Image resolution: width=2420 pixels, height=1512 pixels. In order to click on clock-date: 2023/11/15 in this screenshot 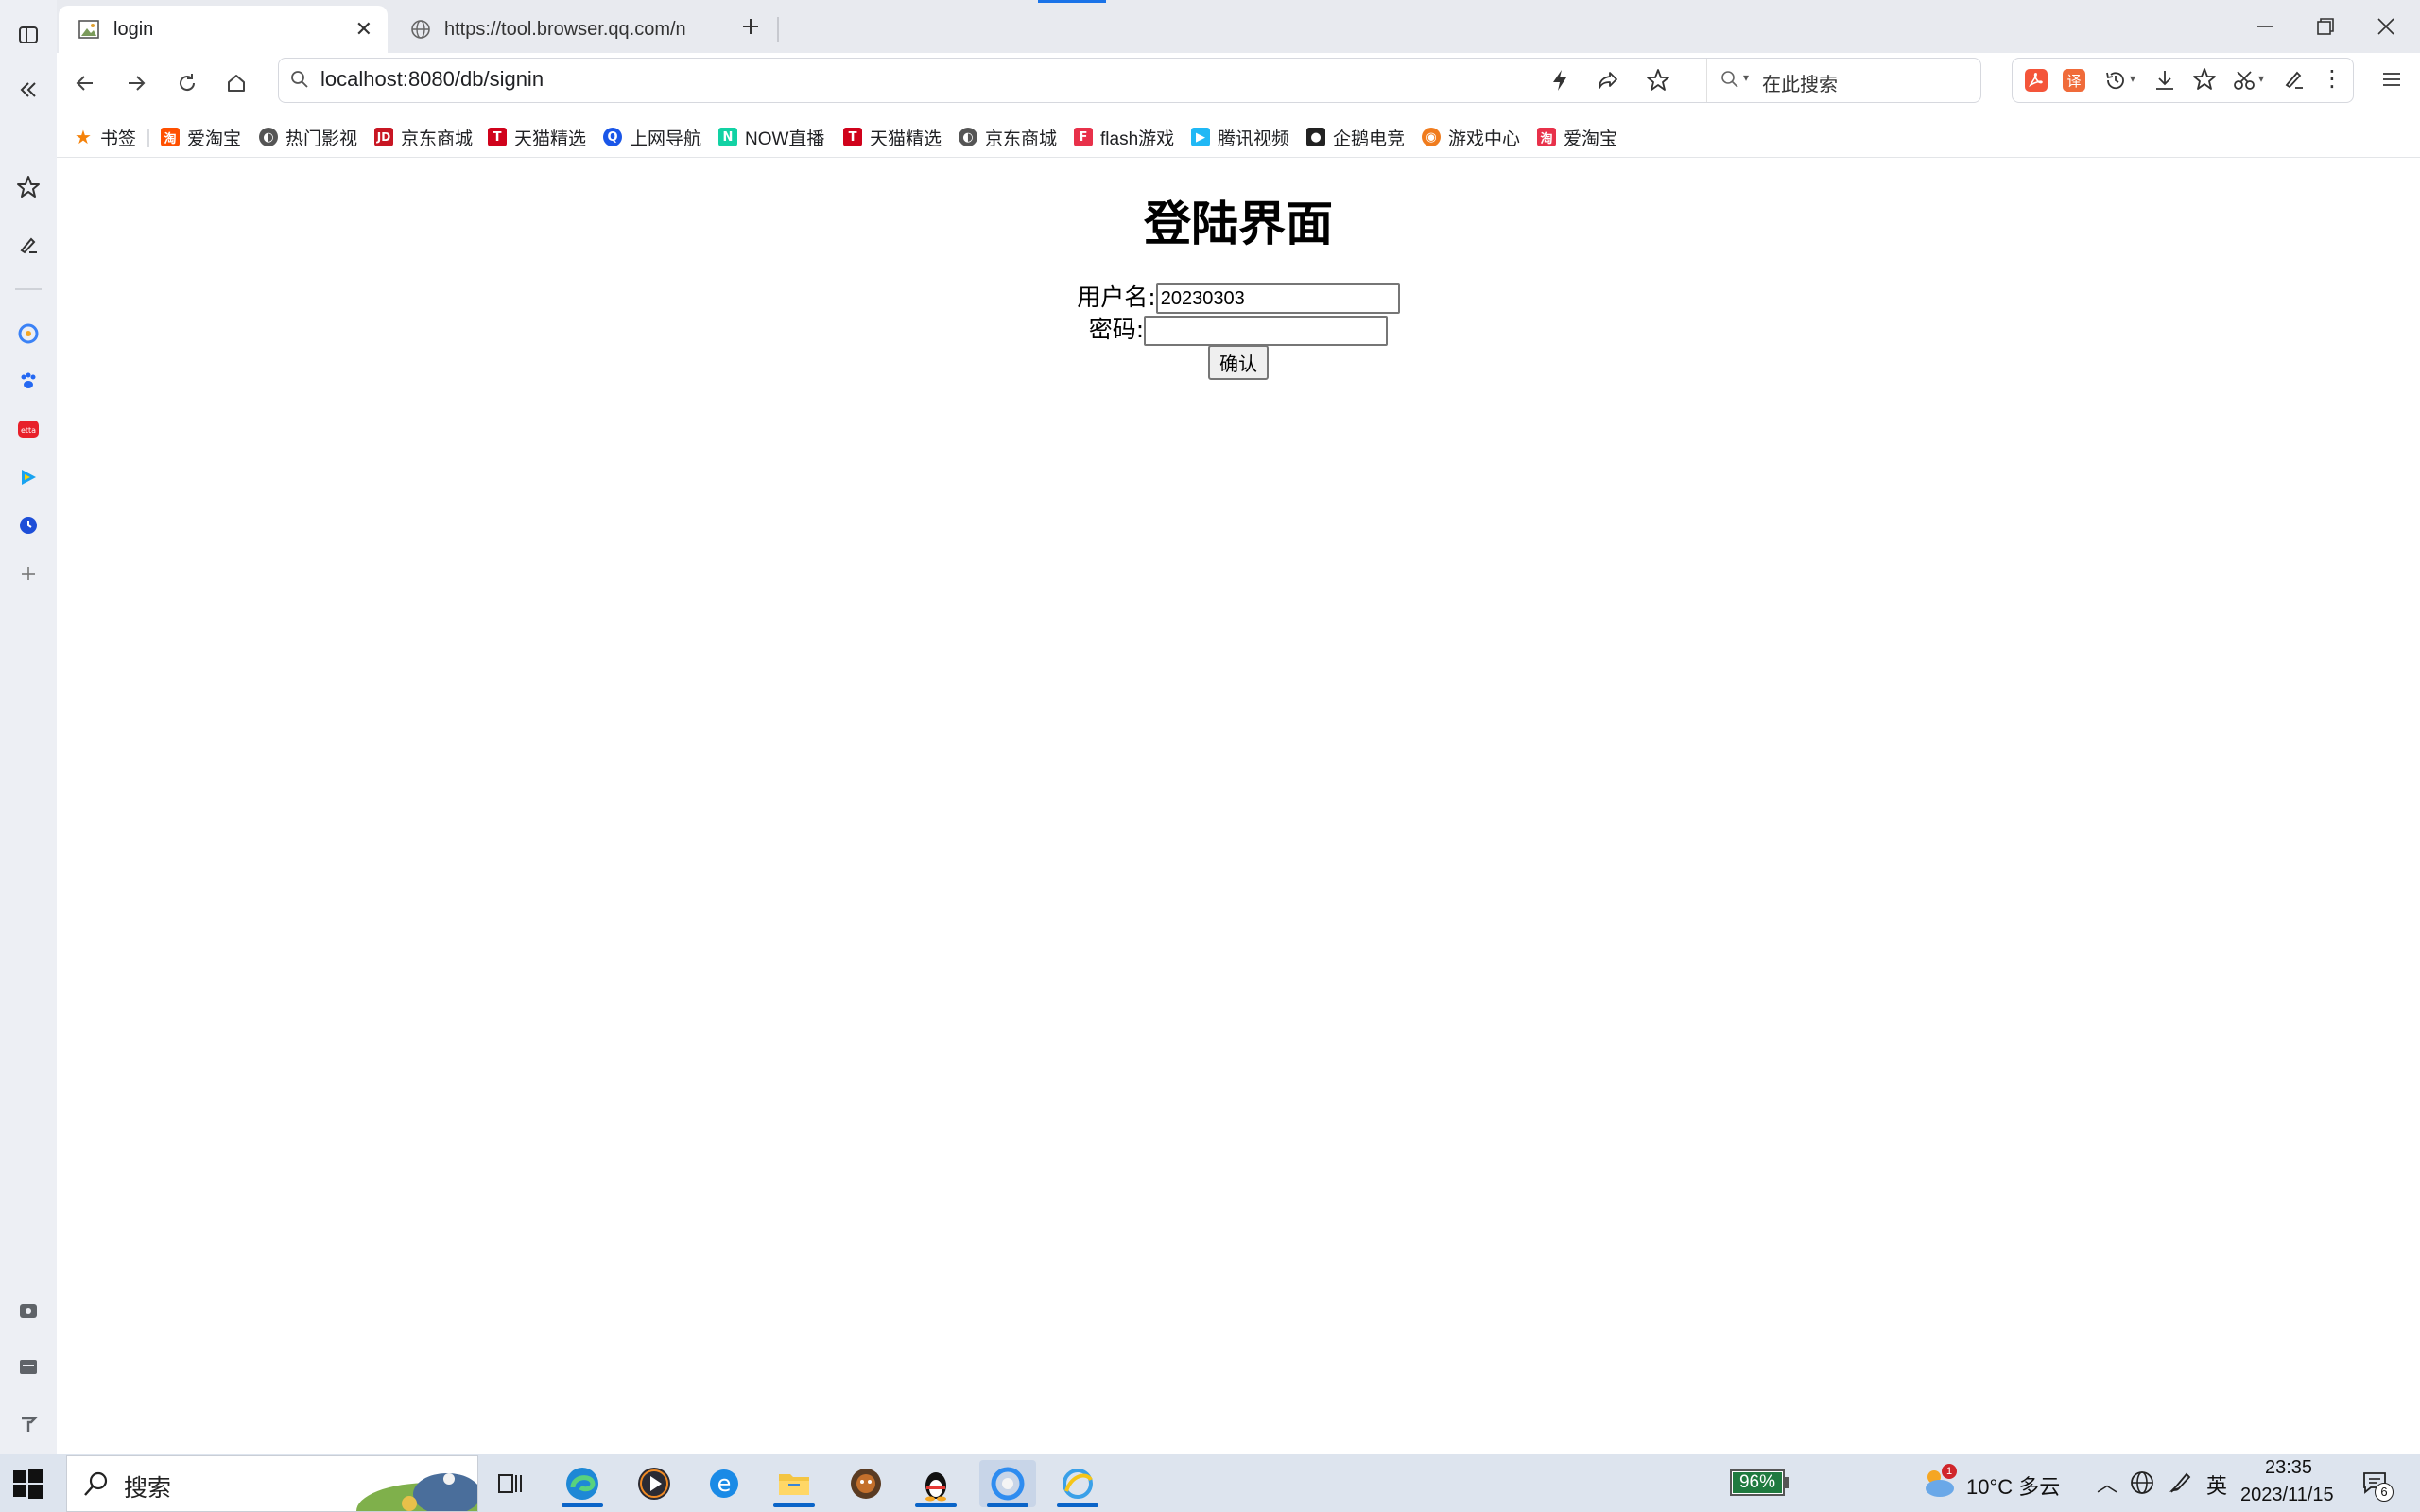, I will do `click(2287, 1495)`.